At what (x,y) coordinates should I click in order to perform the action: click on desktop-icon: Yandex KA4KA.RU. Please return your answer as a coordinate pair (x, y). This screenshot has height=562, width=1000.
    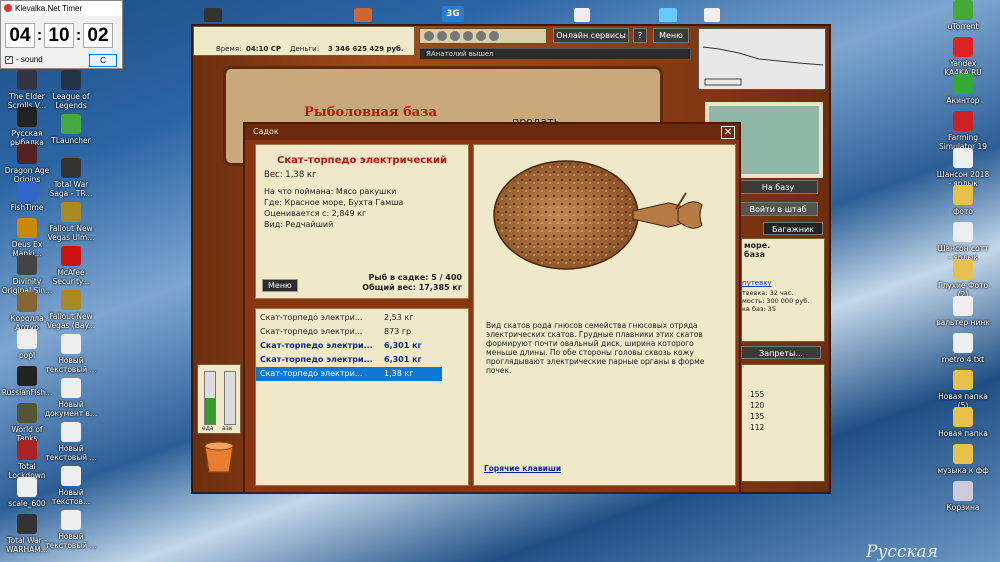
    Looking at the image, I should click on (963, 57).